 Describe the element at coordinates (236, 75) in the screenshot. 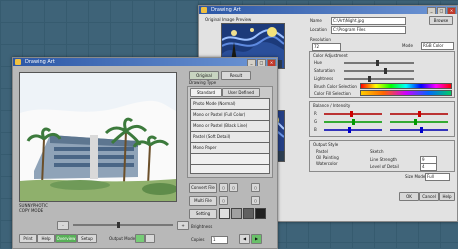

I see `result-button: Result` at that location.